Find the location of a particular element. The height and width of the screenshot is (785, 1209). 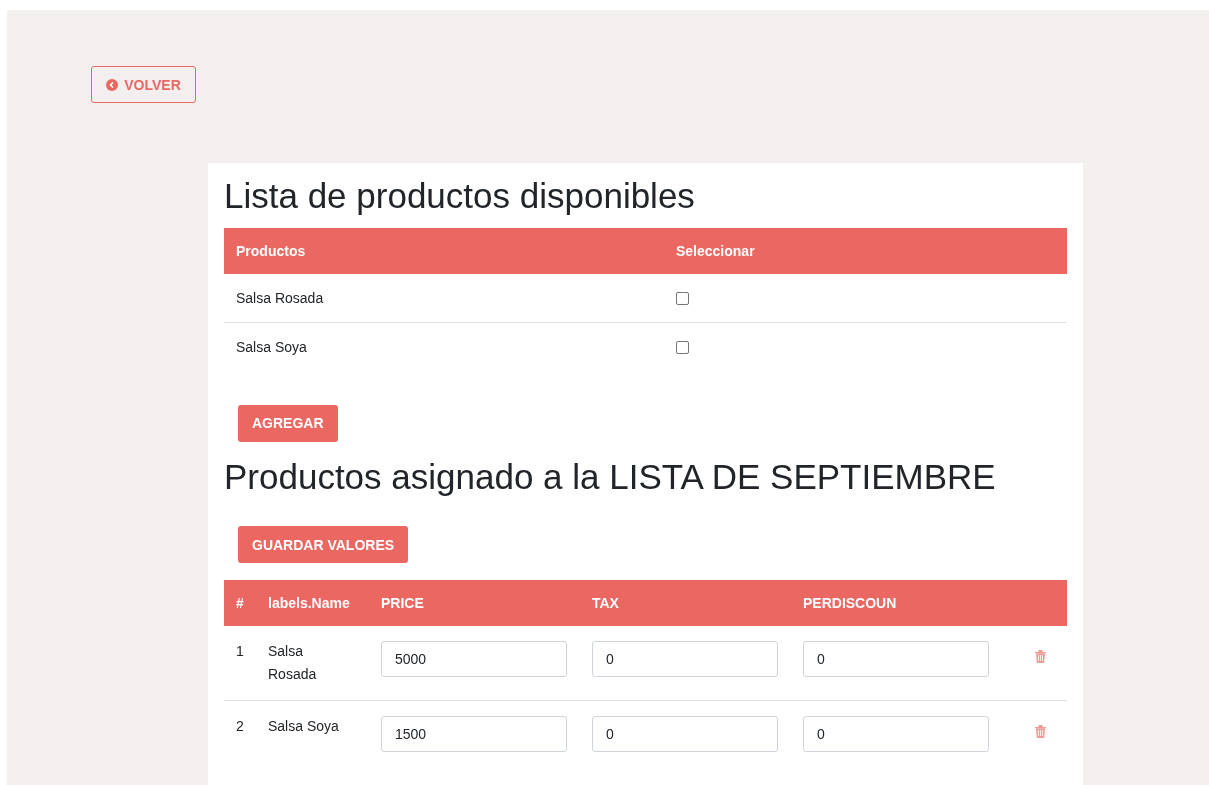

column-header: PRICE is located at coordinates (402, 603).